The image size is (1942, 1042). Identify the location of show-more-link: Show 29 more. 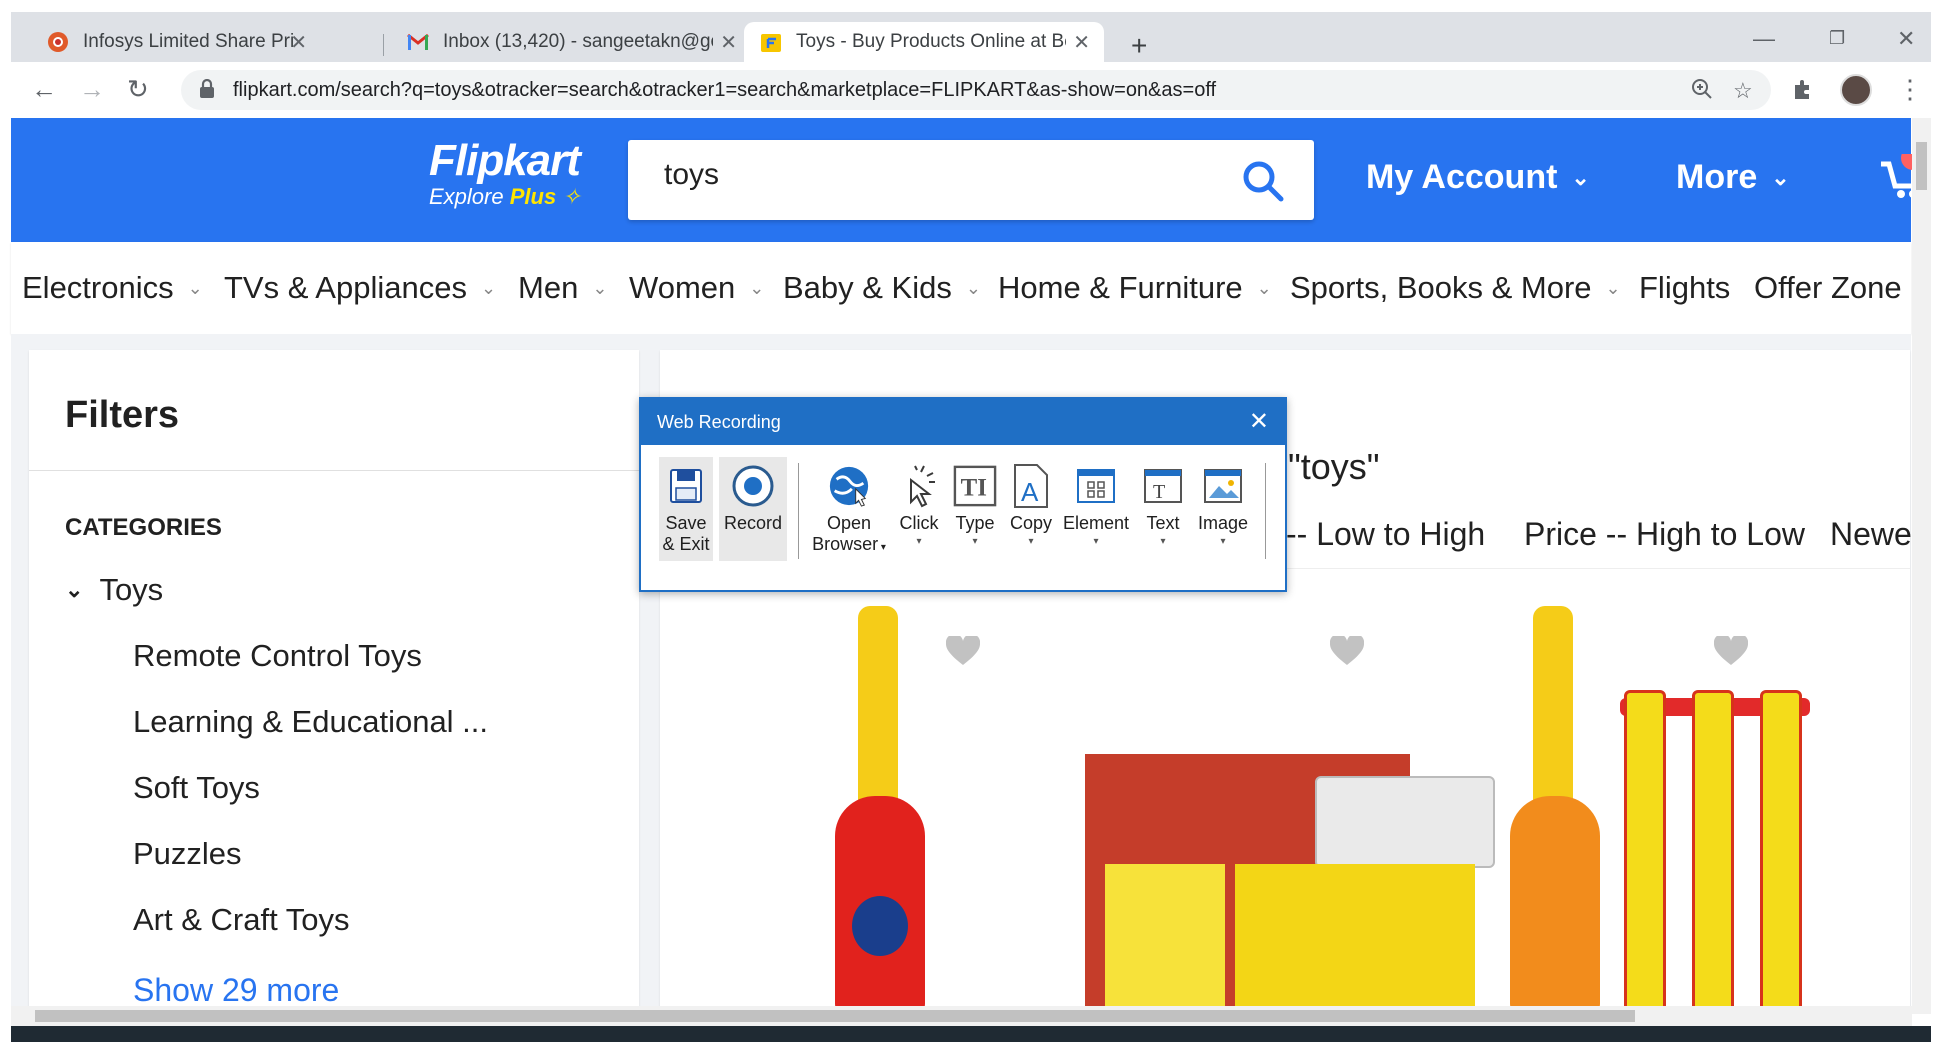
(236, 990).